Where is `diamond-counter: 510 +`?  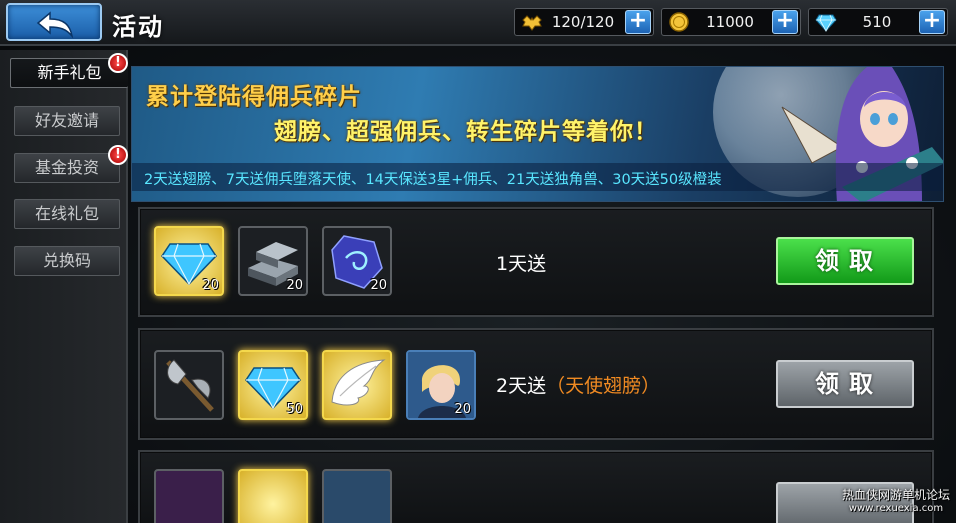 diamond-counter: 510 + is located at coordinates (878, 22).